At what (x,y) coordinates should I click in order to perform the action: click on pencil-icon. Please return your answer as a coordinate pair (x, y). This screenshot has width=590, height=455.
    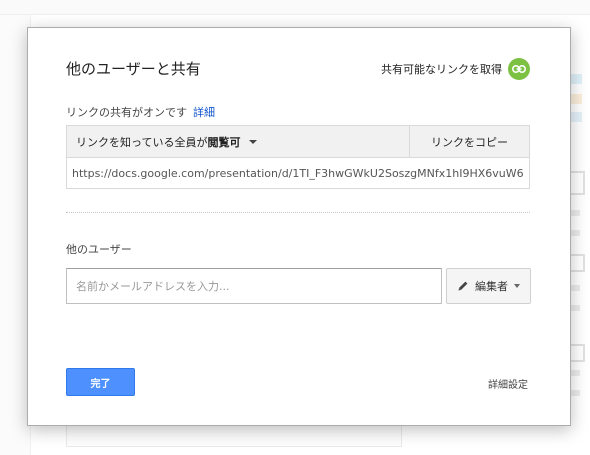
    Looking at the image, I should click on (463, 286).